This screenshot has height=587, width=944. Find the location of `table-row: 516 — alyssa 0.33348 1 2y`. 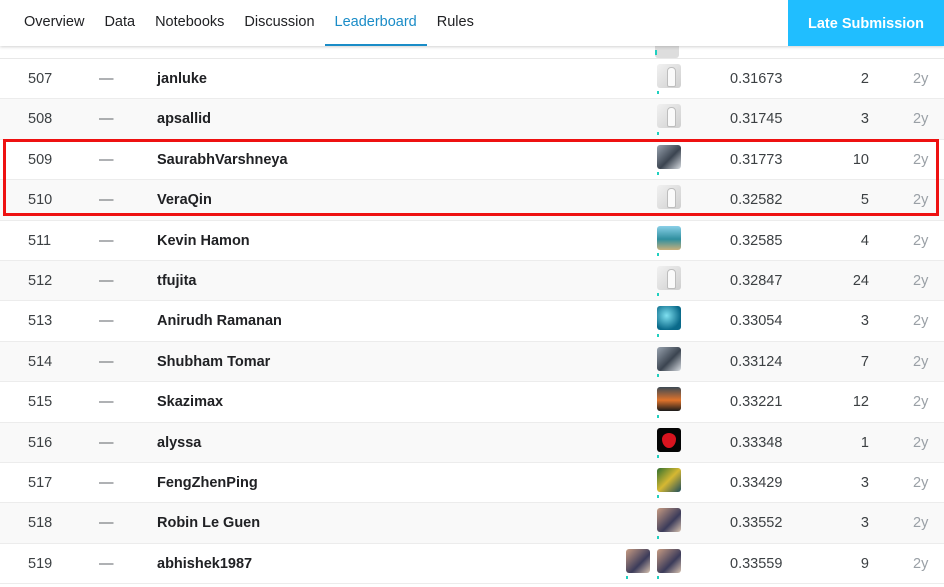

table-row: 516 — alyssa 0.33348 1 2y is located at coordinates (472, 442).